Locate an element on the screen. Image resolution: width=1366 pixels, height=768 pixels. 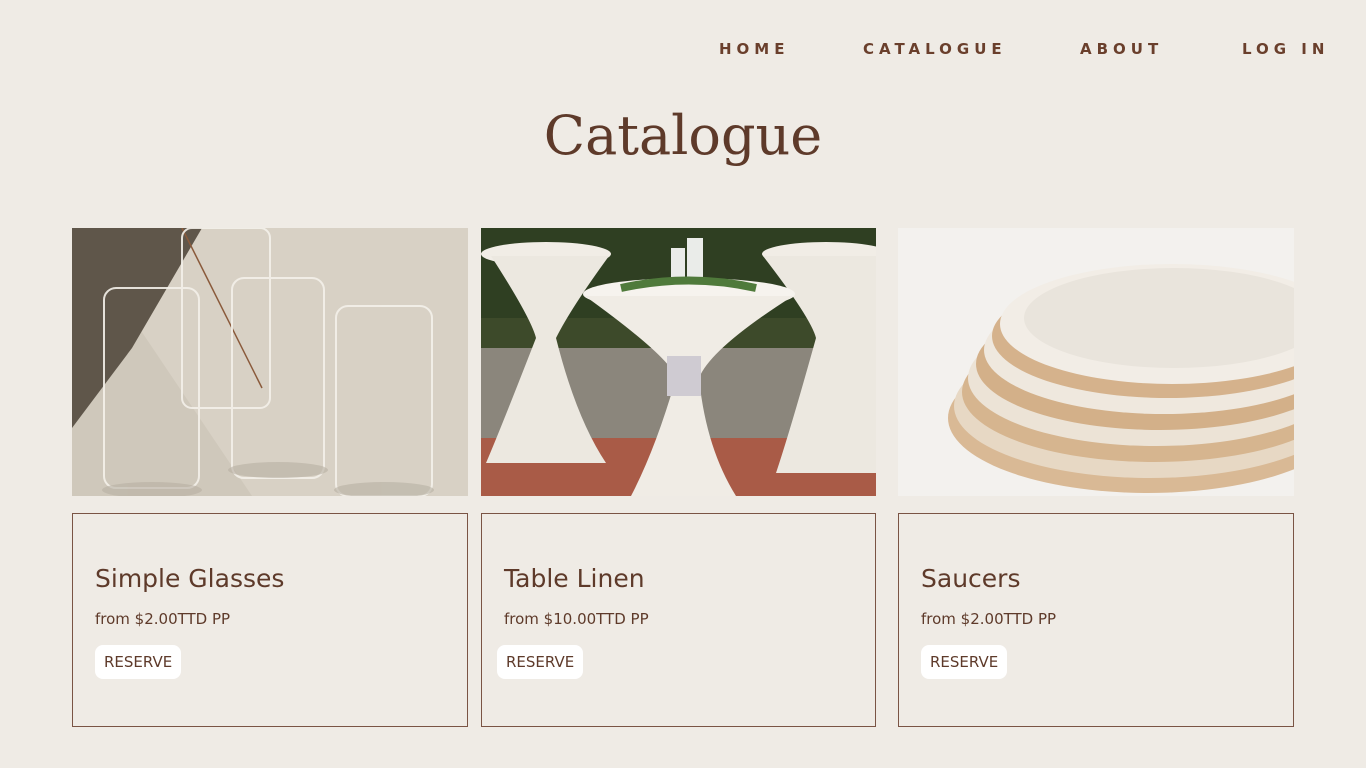
saucers-image is located at coordinates (1096, 362).